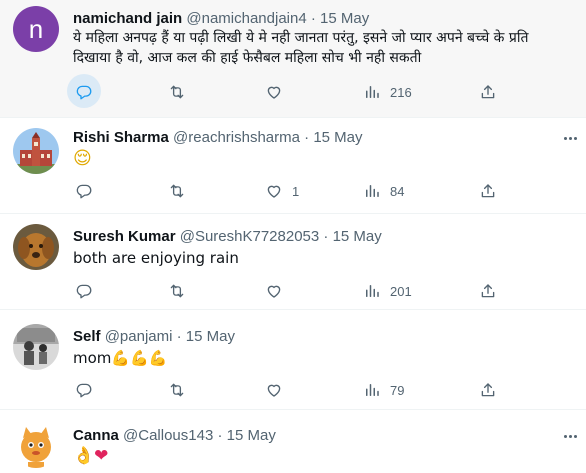  I want to click on author-name: Canna, so click(96, 435).